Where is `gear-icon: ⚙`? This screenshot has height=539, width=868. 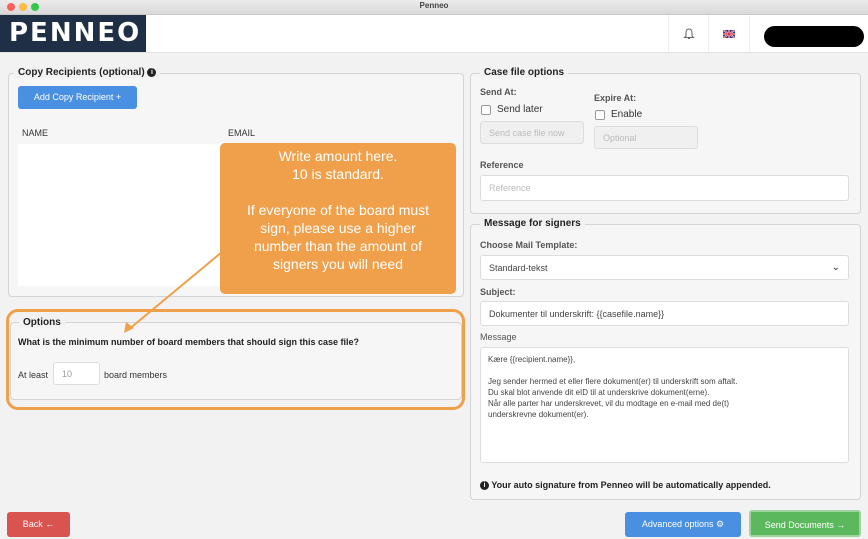
gear-icon: ⚙ is located at coordinates (720, 524).